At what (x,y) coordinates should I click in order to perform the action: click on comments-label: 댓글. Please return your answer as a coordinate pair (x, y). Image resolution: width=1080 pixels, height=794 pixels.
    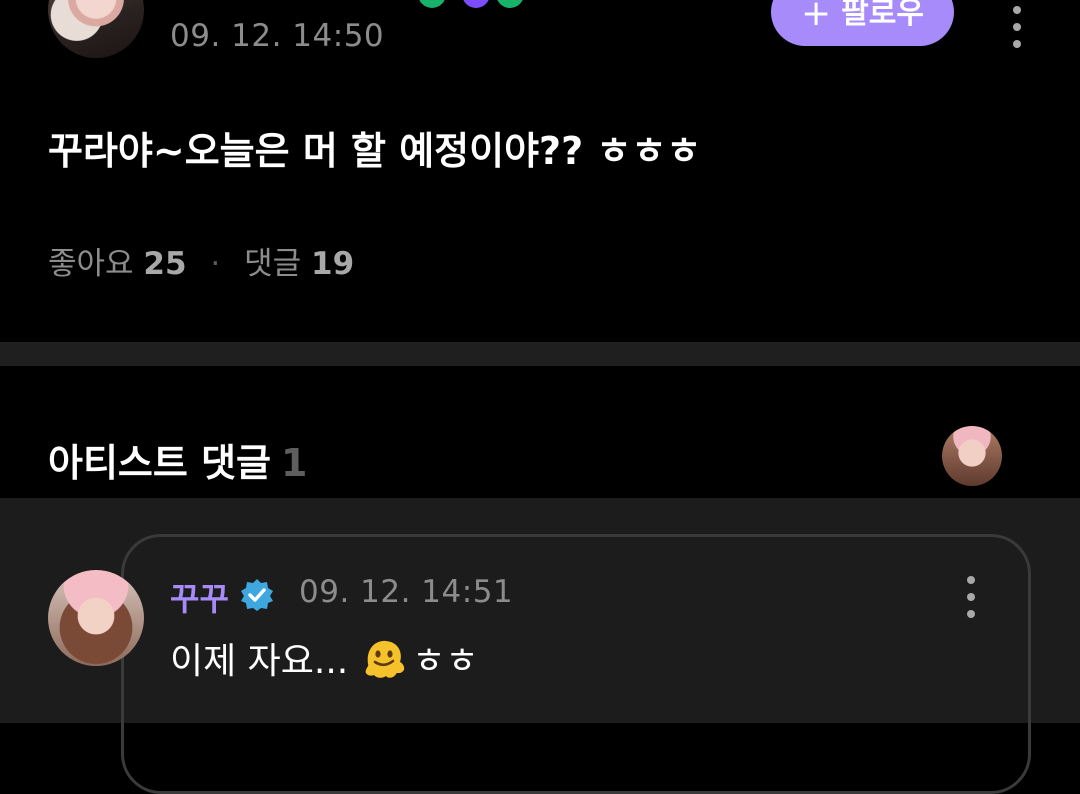
    Looking at the image, I should click on (272, 264).